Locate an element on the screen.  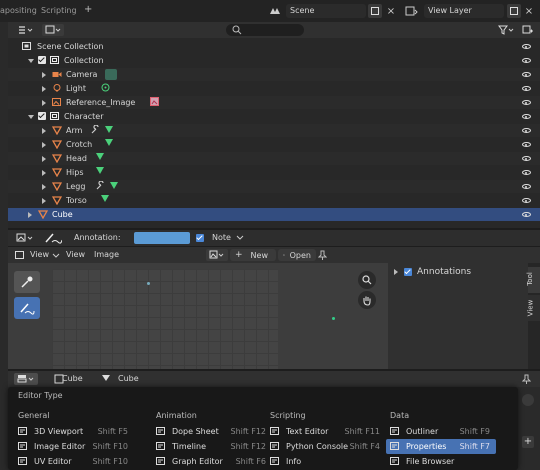
annotate-tool-button-icon is located at coordinates (27, 308).